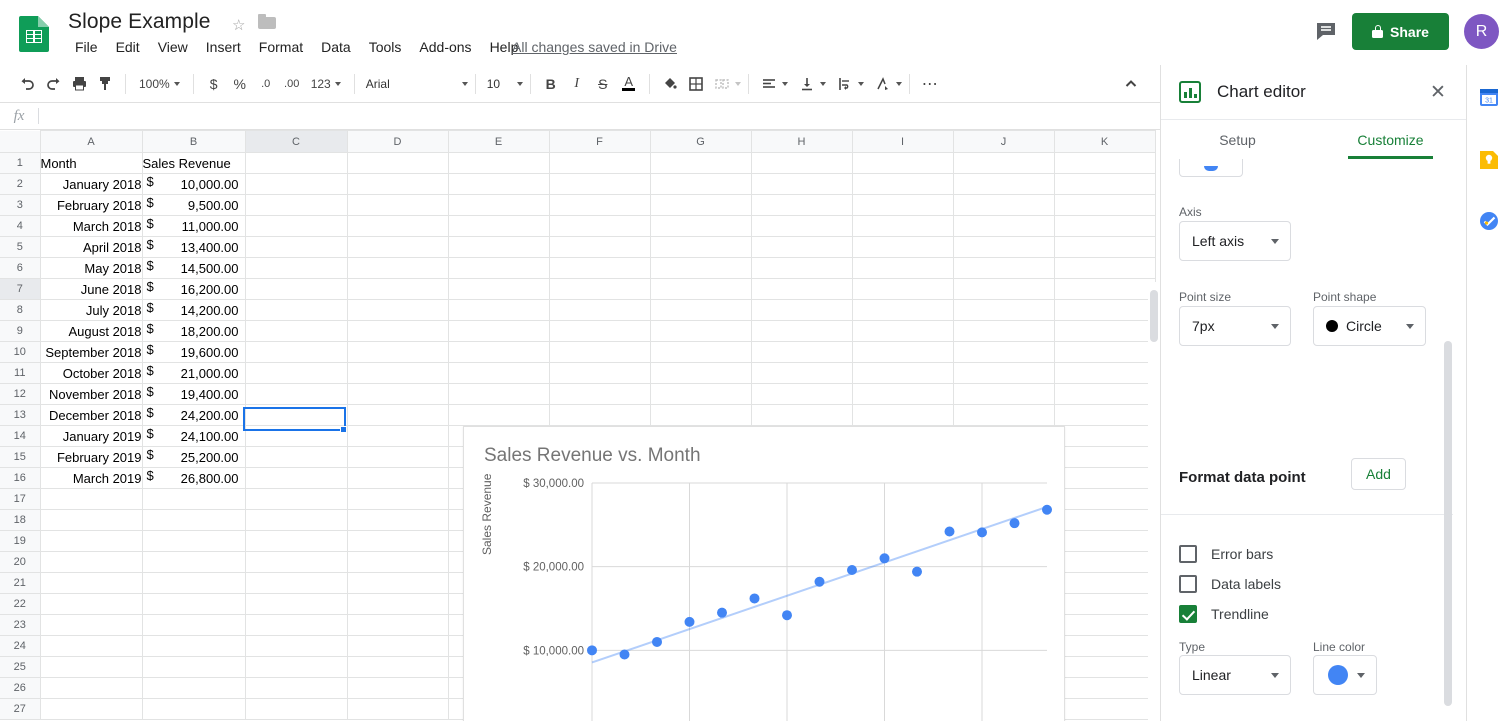  I want to click on cell-D14, so click(397, 436).